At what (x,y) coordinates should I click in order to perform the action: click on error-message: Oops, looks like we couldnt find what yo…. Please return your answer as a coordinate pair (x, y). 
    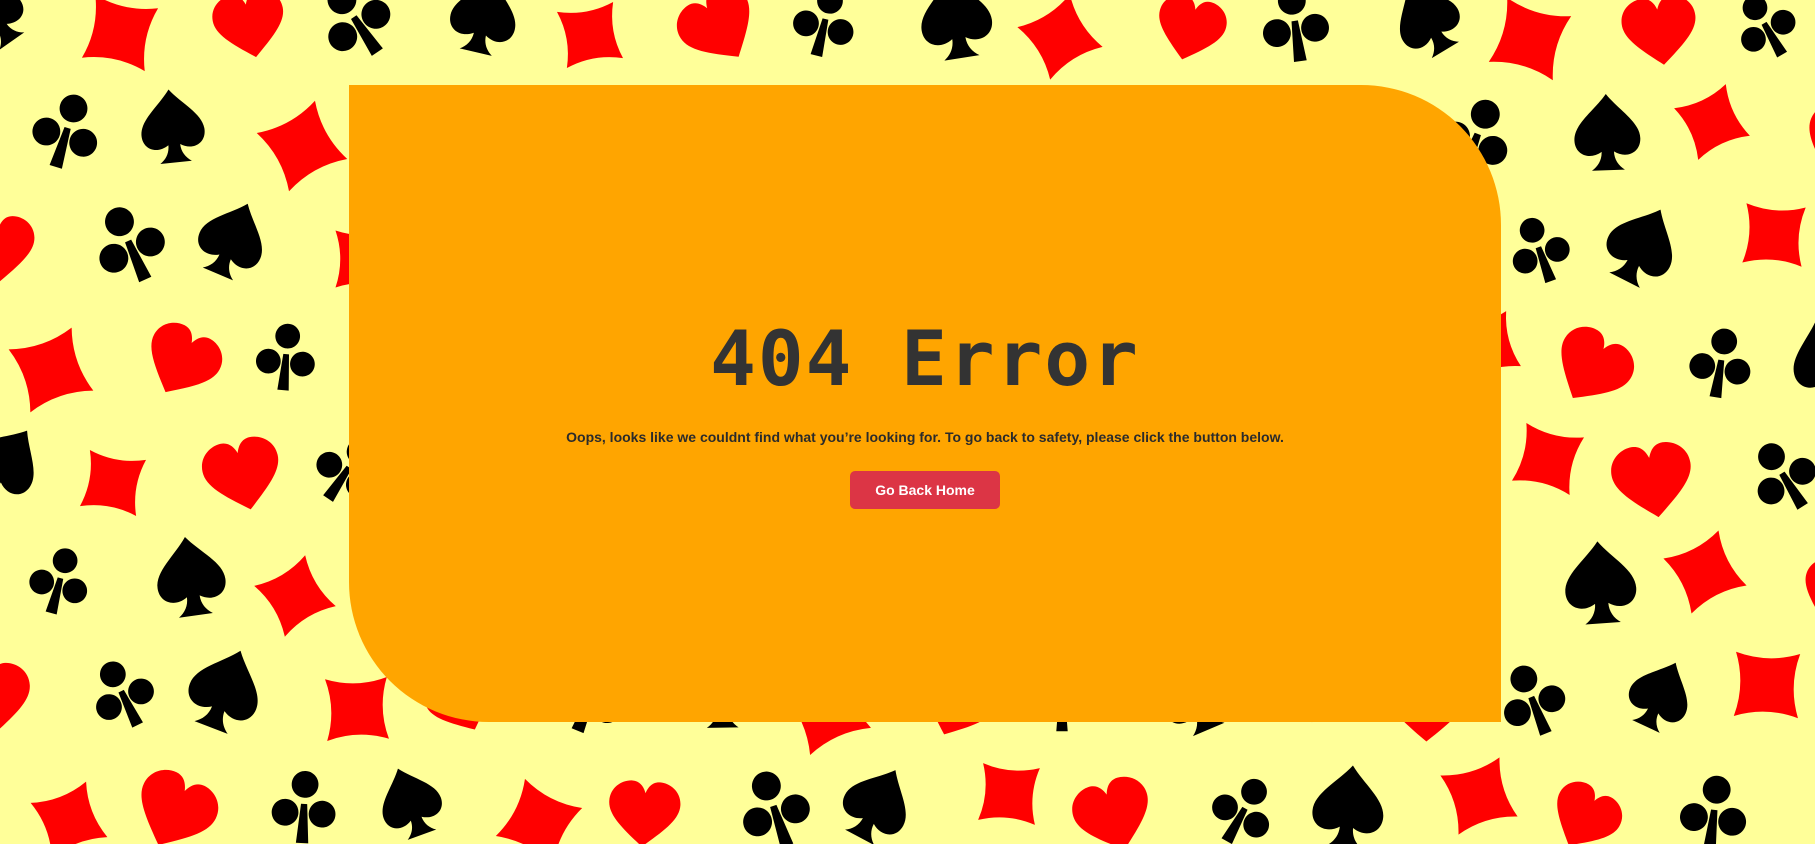
    Looking at the image, I should click on (925, 437).